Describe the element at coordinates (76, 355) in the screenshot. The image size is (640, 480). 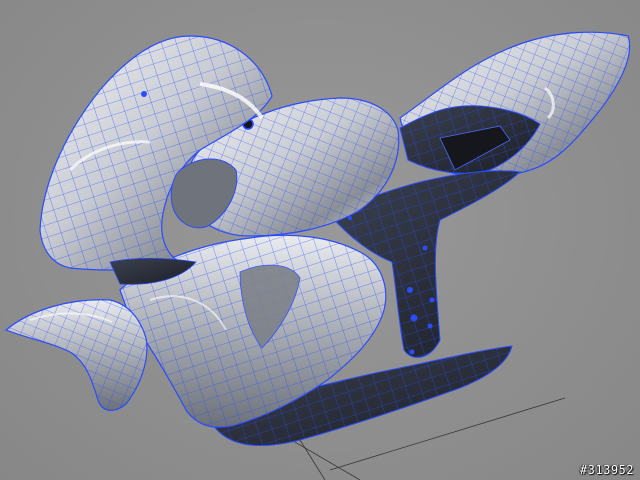
I see `front-fender` at that location.